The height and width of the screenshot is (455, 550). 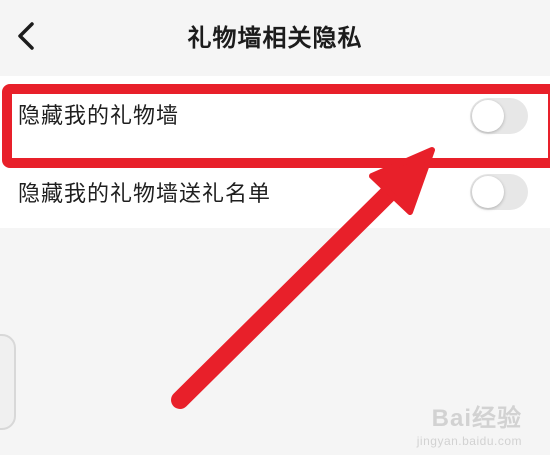 I want to click on hide-gift-wall-toggle, so click(x=499, y=116).